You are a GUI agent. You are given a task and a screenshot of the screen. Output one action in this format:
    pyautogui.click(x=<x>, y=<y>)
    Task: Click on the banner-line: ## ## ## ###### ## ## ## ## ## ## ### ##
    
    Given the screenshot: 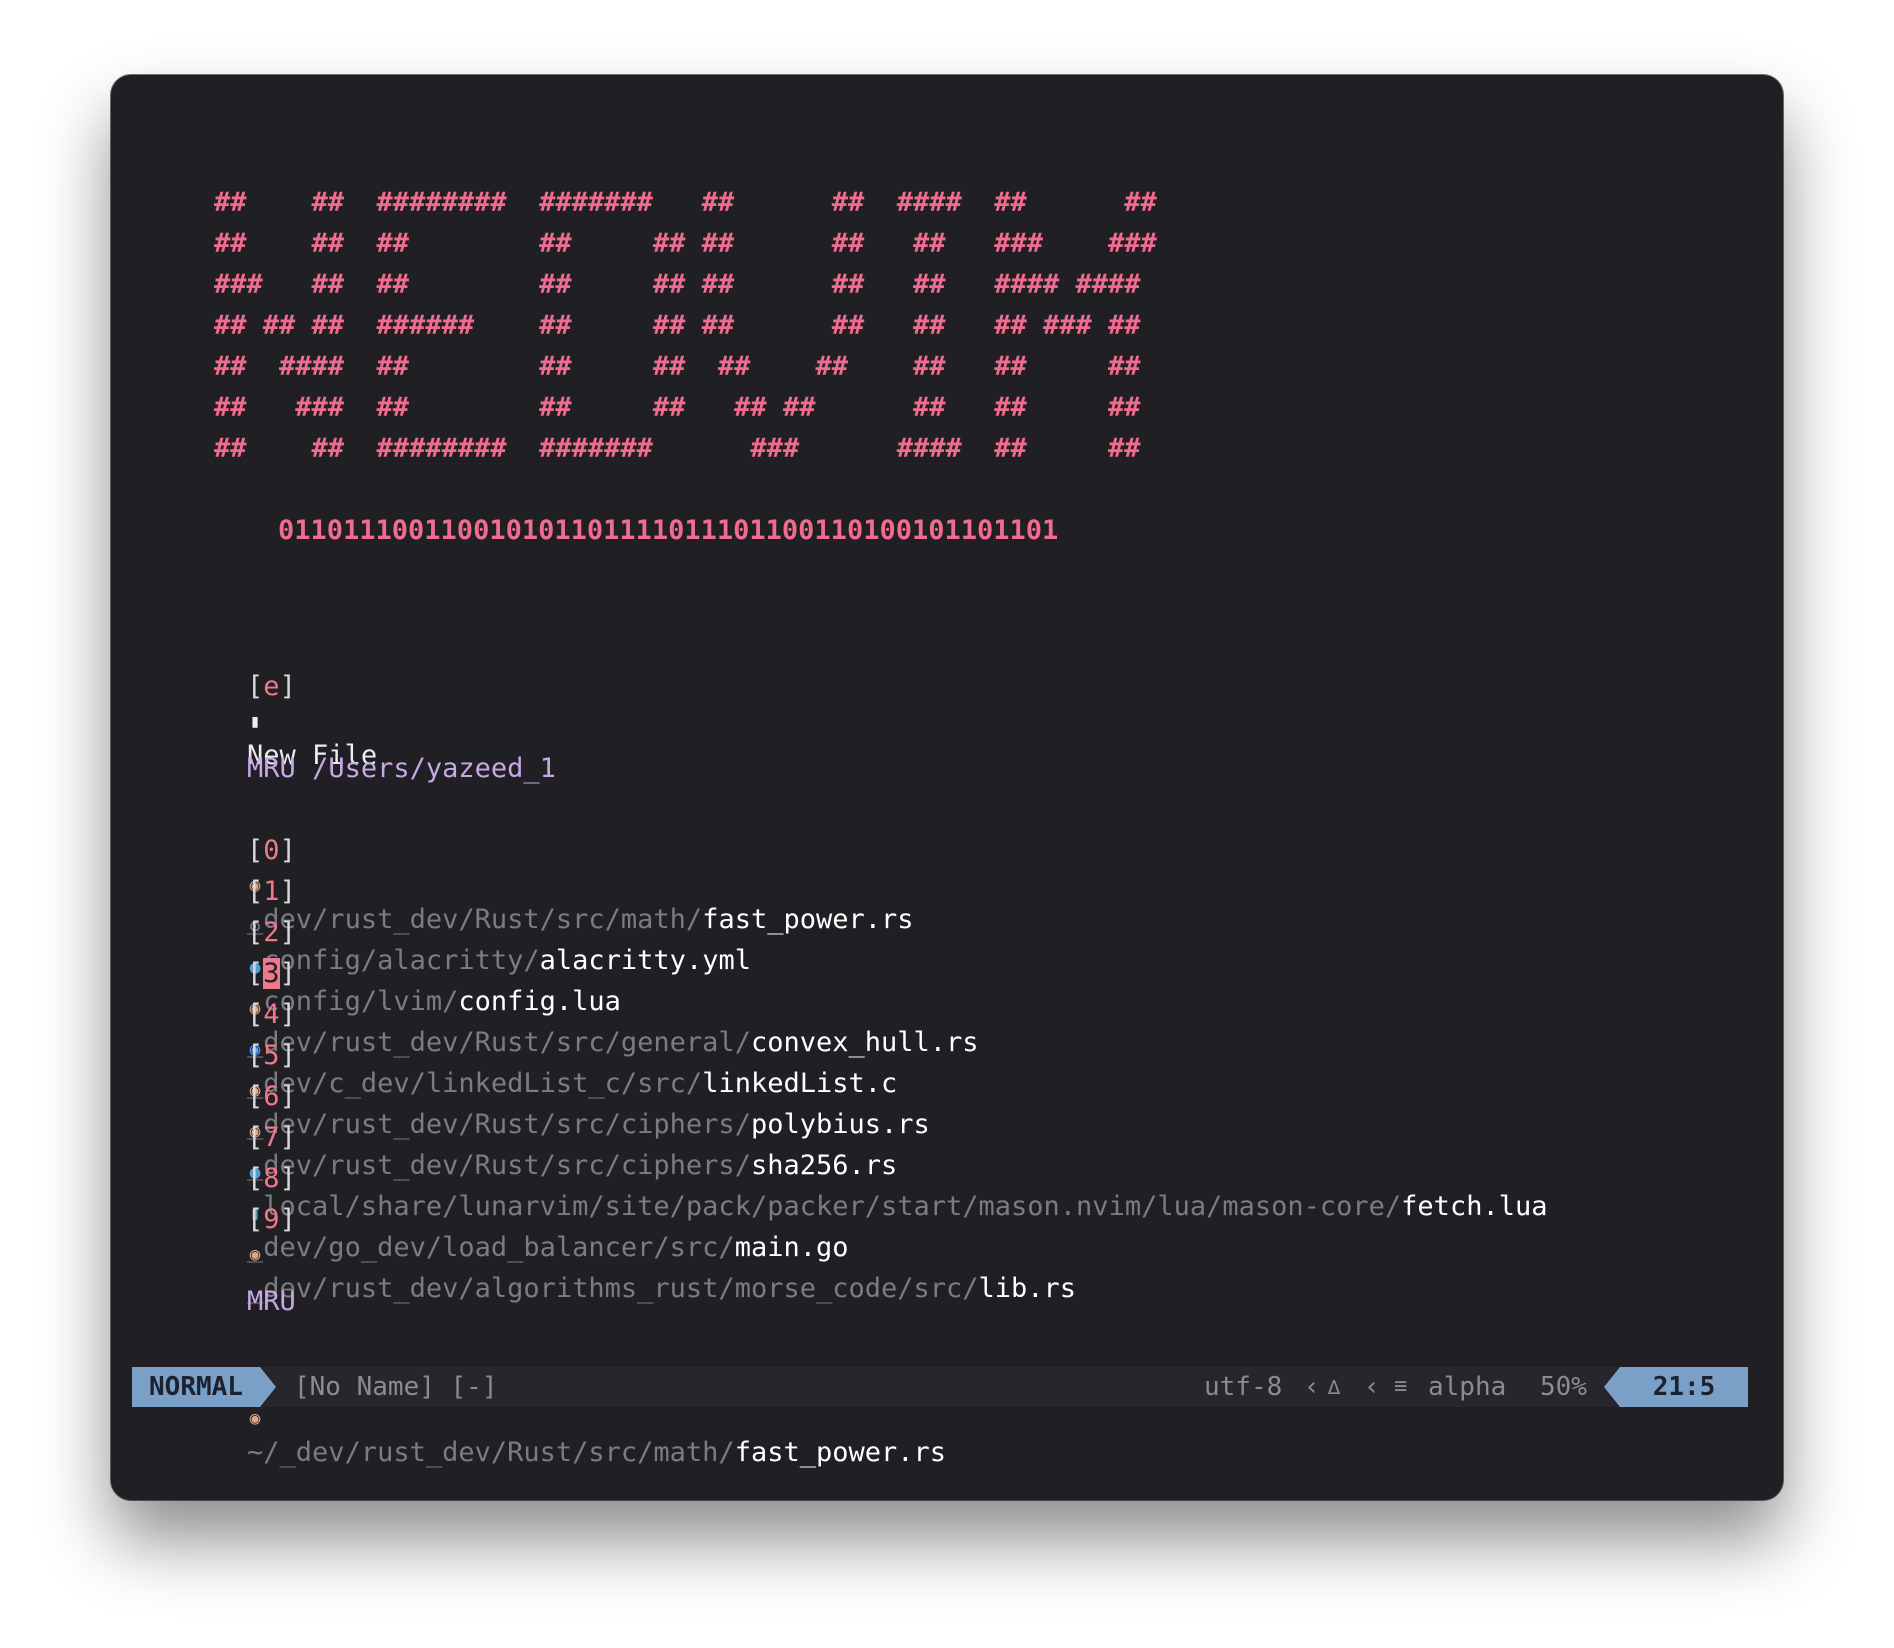 What is the action you would take?
    pyautogui.click(x=677, y=325)
    